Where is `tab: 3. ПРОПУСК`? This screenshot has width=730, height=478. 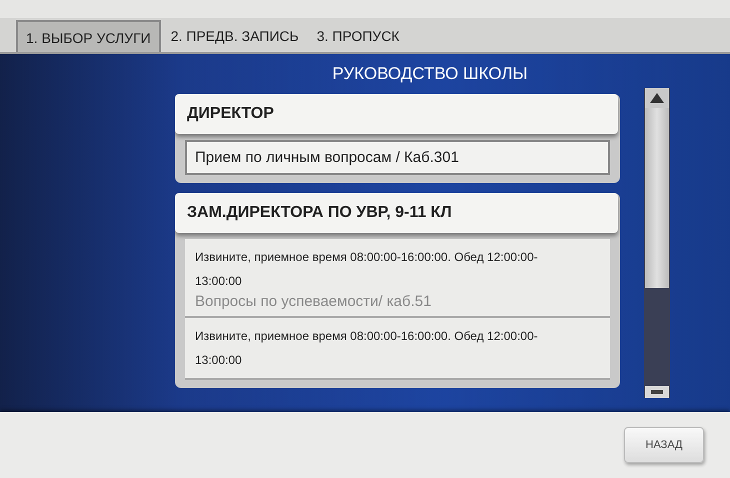 tab: 3. ПРОПУСК is located at coordinates (358, 36).